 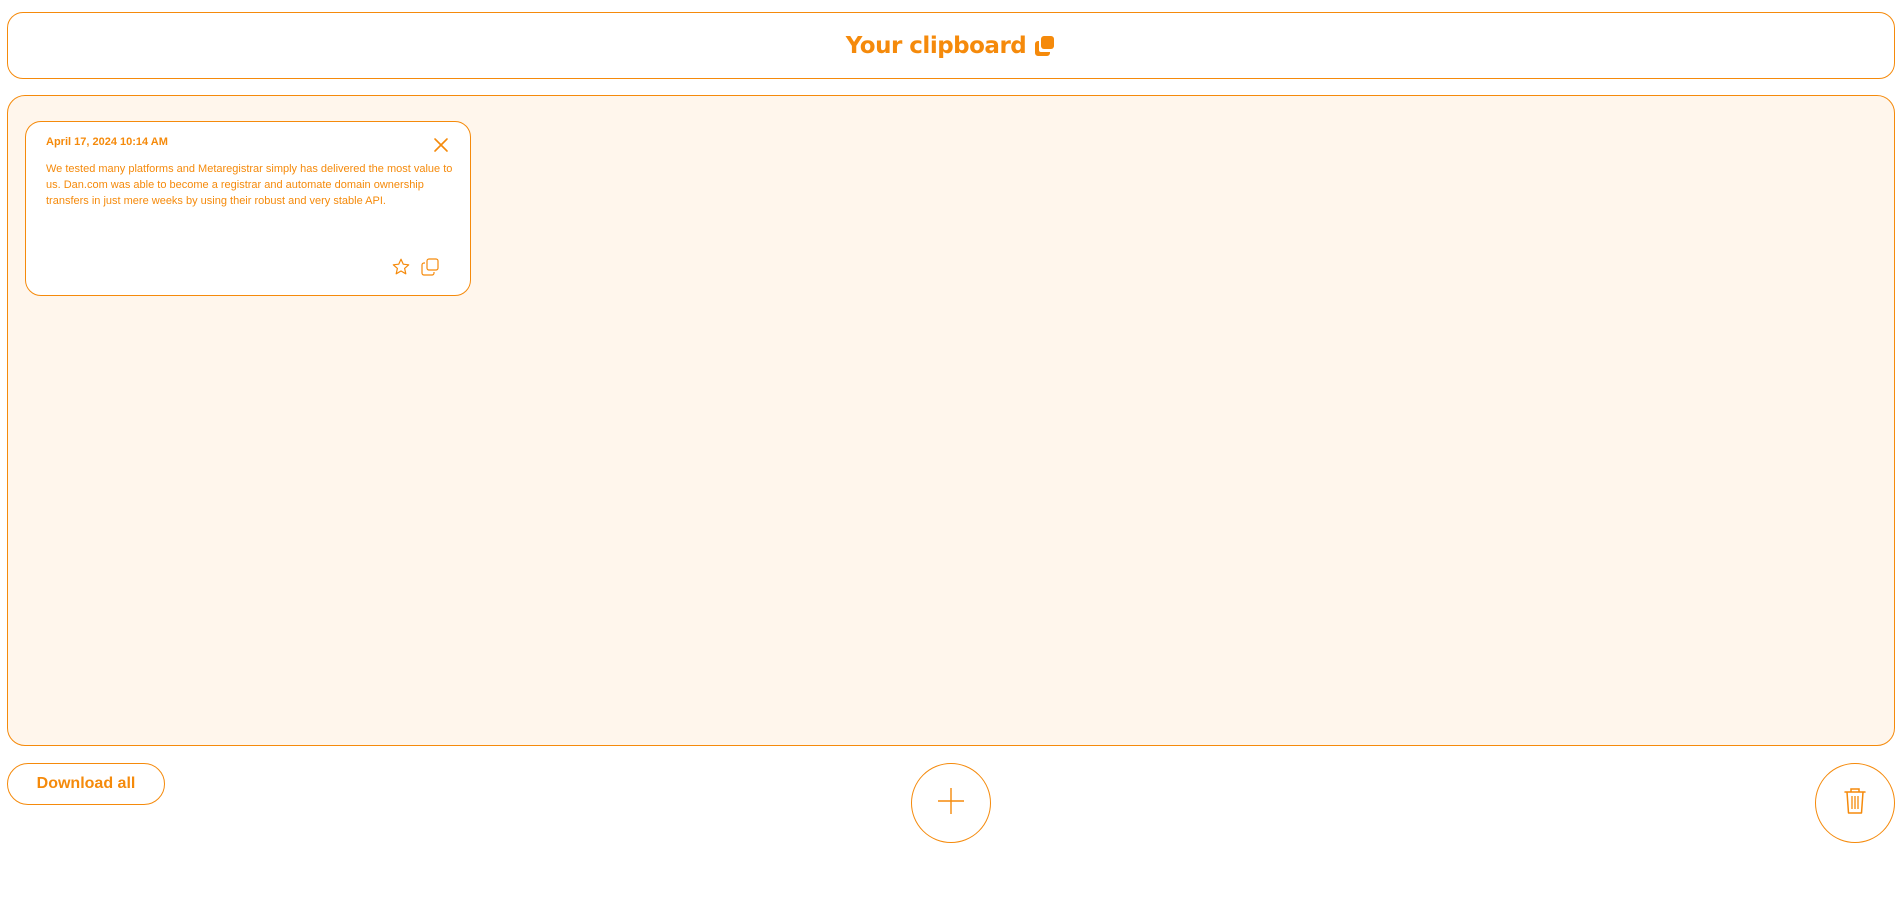 I want to click on clip-date: April 17, 2024 10:14 AM, so click(x=107, y=142).